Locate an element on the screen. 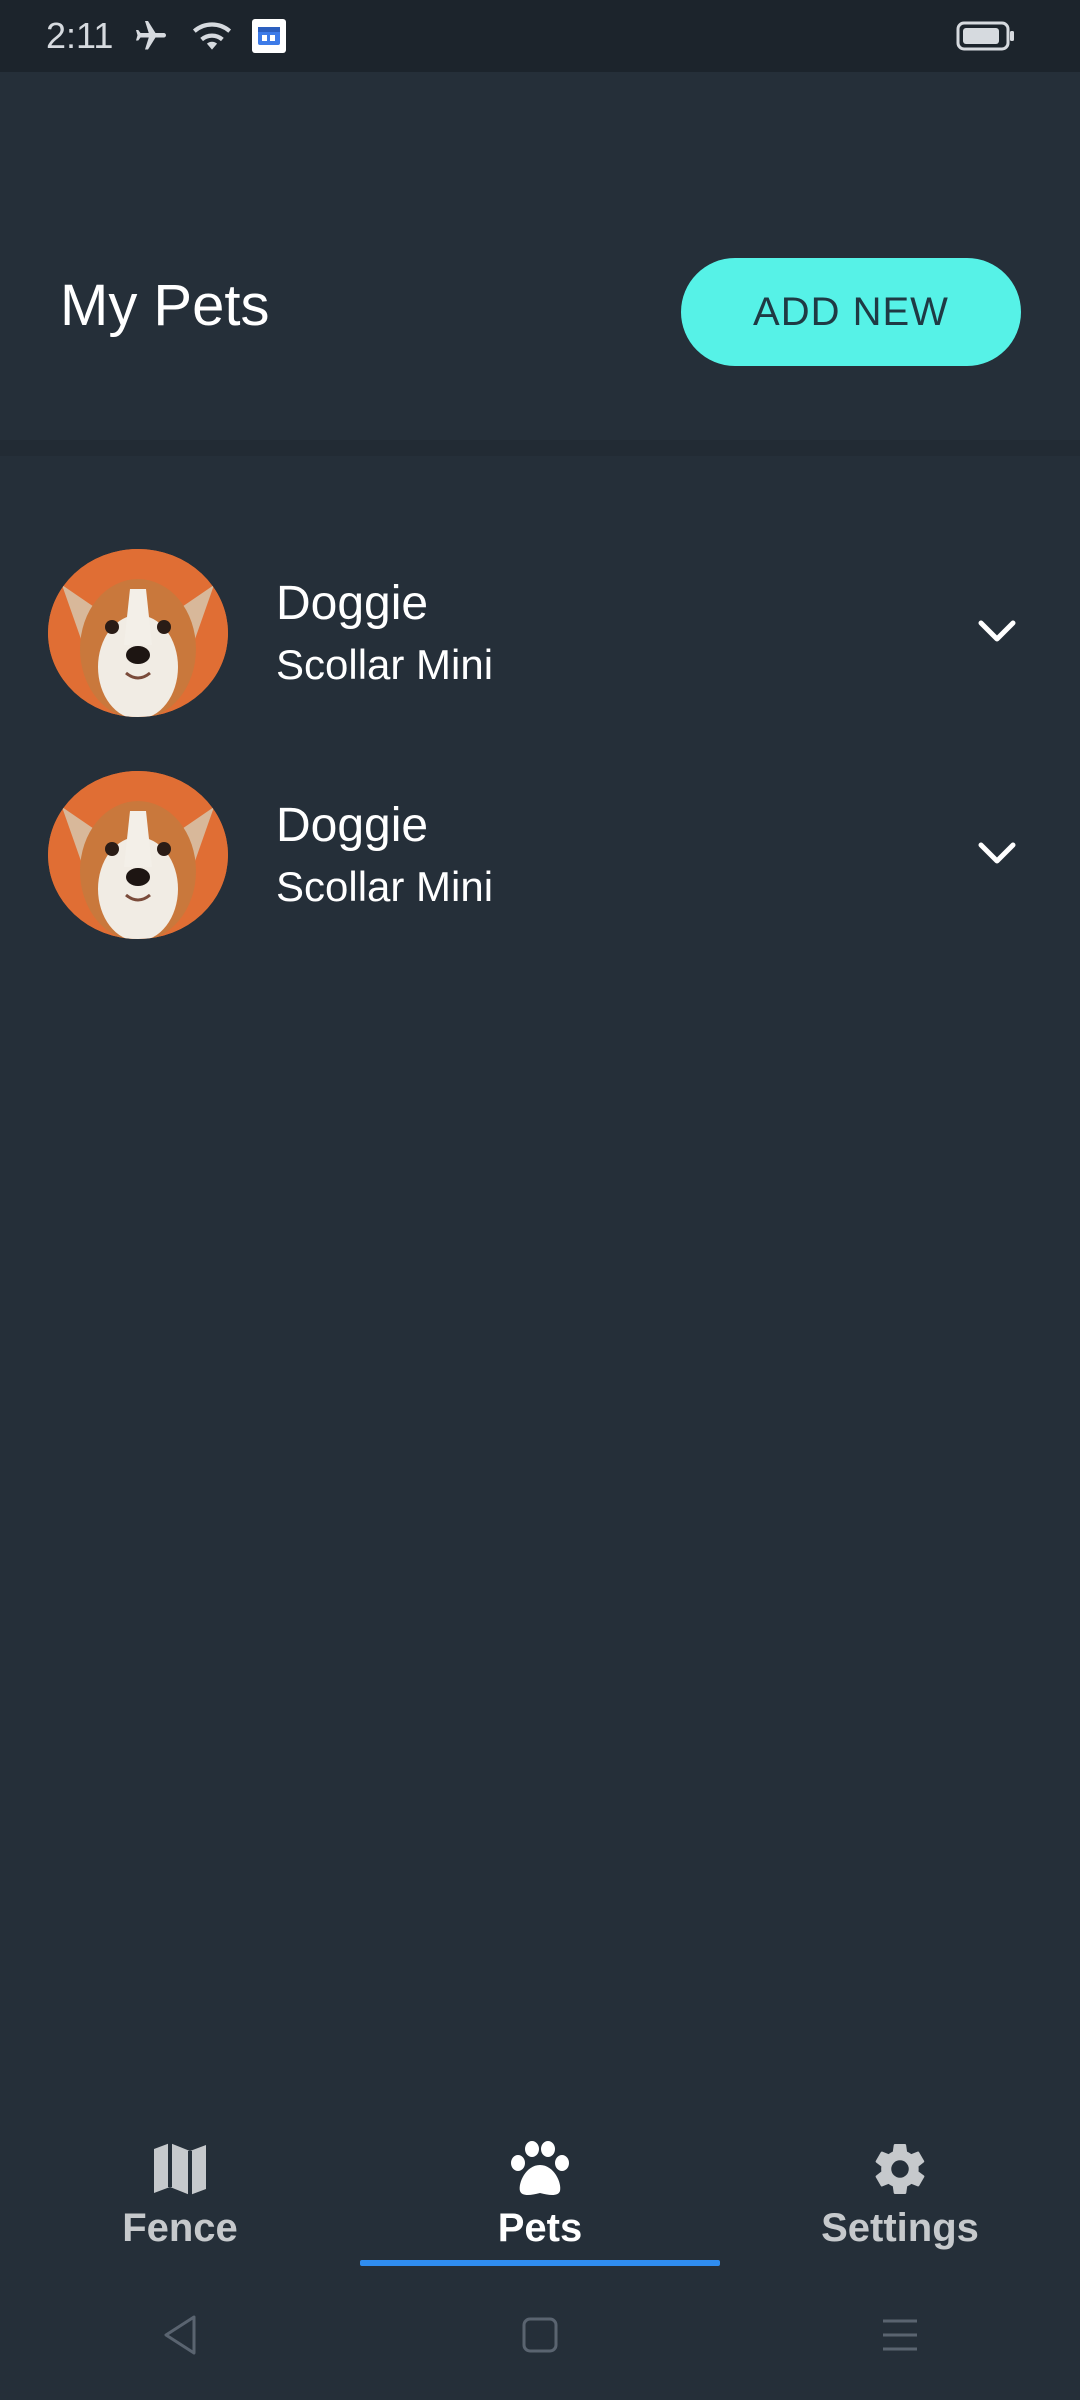 This screenshot has width=1080, height=2400. bottom-nav: Fence Pets Settings is located at coordinates (540, 2195).